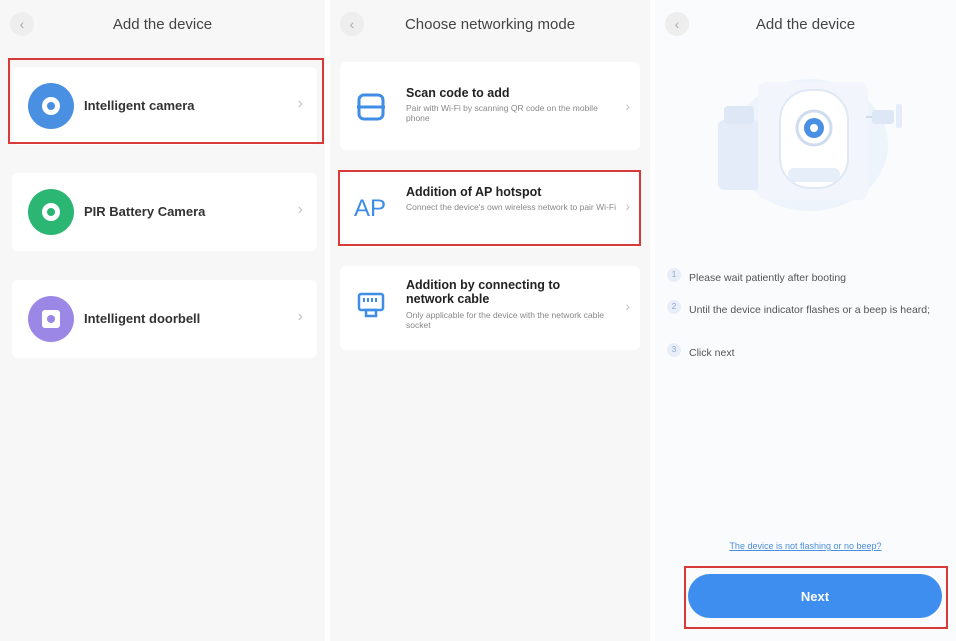 This screenshot has width=956, height=641. I want to click on camera-router-illustration, so click(810, 140).